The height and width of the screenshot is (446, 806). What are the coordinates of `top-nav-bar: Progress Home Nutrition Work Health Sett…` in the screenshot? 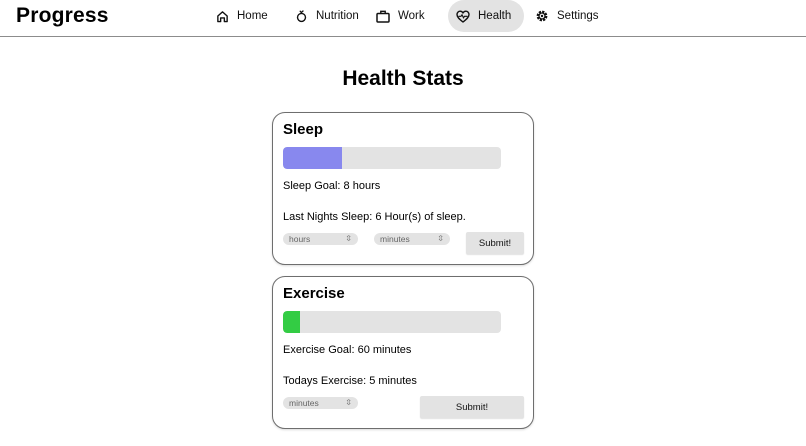 It's located at (403, 18).